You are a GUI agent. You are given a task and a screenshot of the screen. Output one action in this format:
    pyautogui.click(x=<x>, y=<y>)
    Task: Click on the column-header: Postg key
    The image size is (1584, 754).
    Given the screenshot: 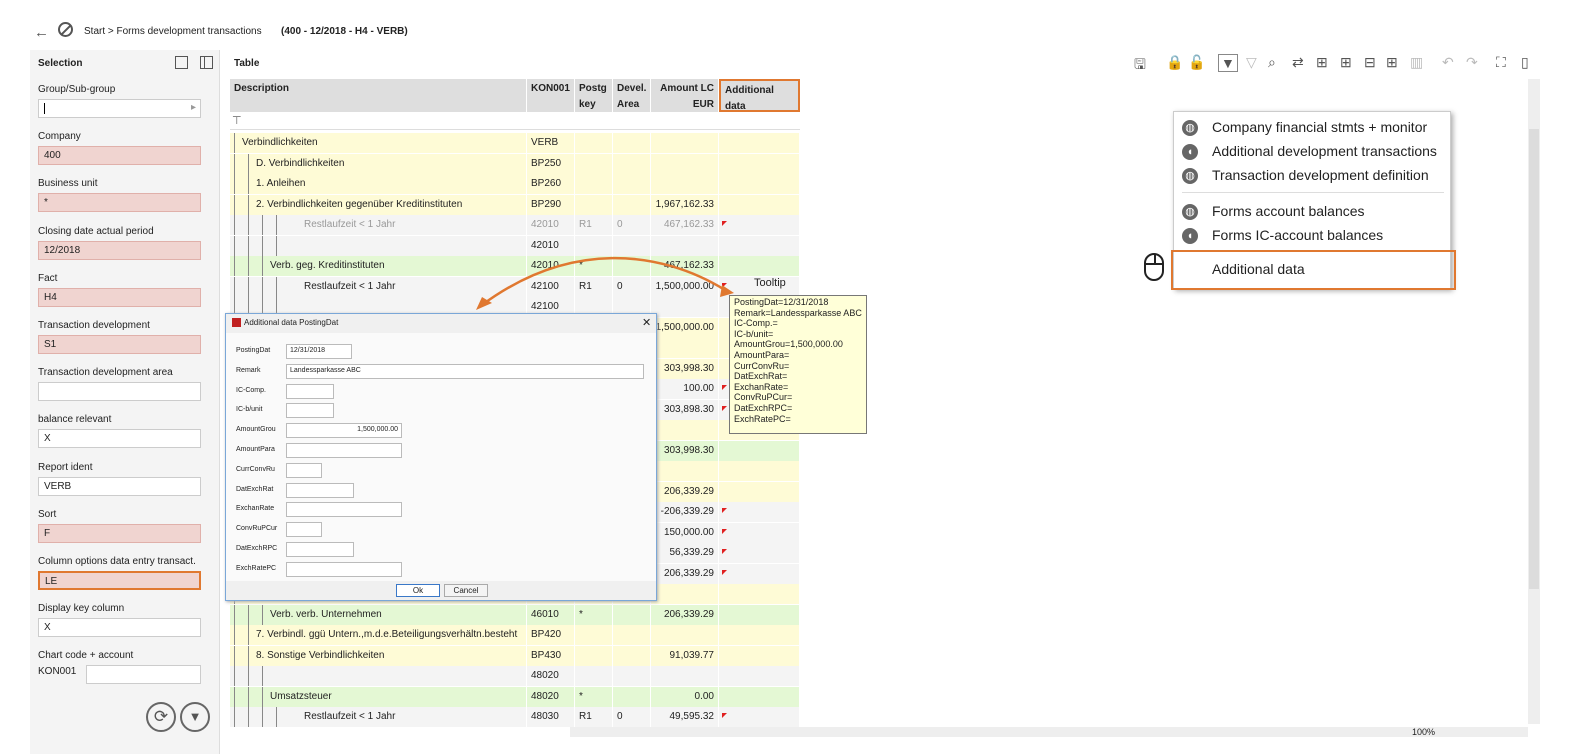 What is the action you would take?
    pyautogui.click(x=594, y=95)
    